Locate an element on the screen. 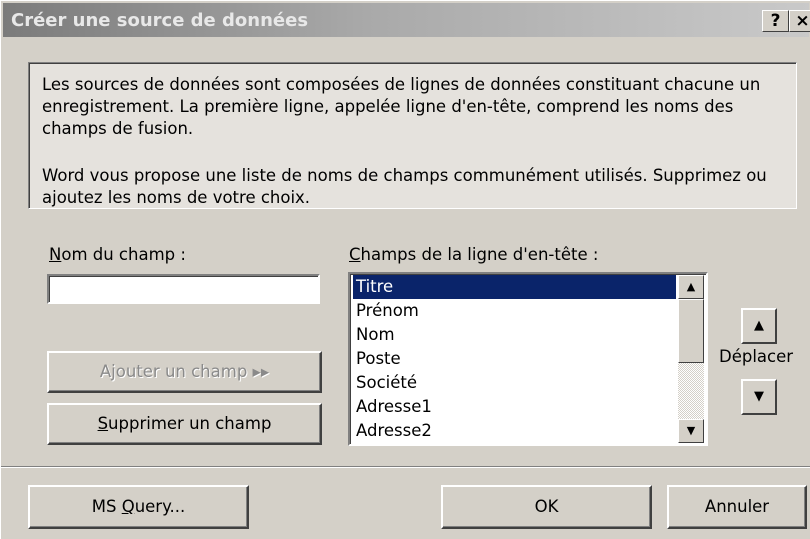 The height and width of the screenshot is (539, 810). header-fields-label-accel: C is located at coordinates (355, 254).